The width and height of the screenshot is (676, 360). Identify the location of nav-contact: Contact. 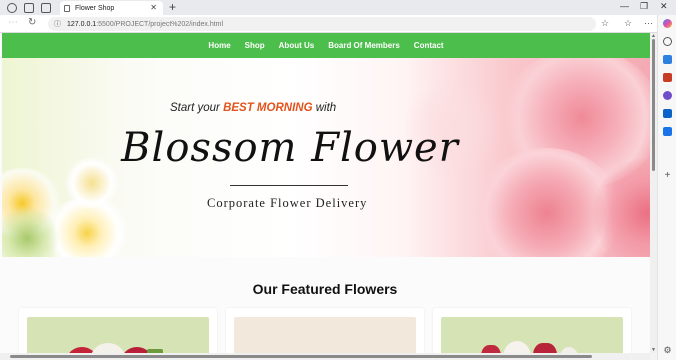
(429, 45).